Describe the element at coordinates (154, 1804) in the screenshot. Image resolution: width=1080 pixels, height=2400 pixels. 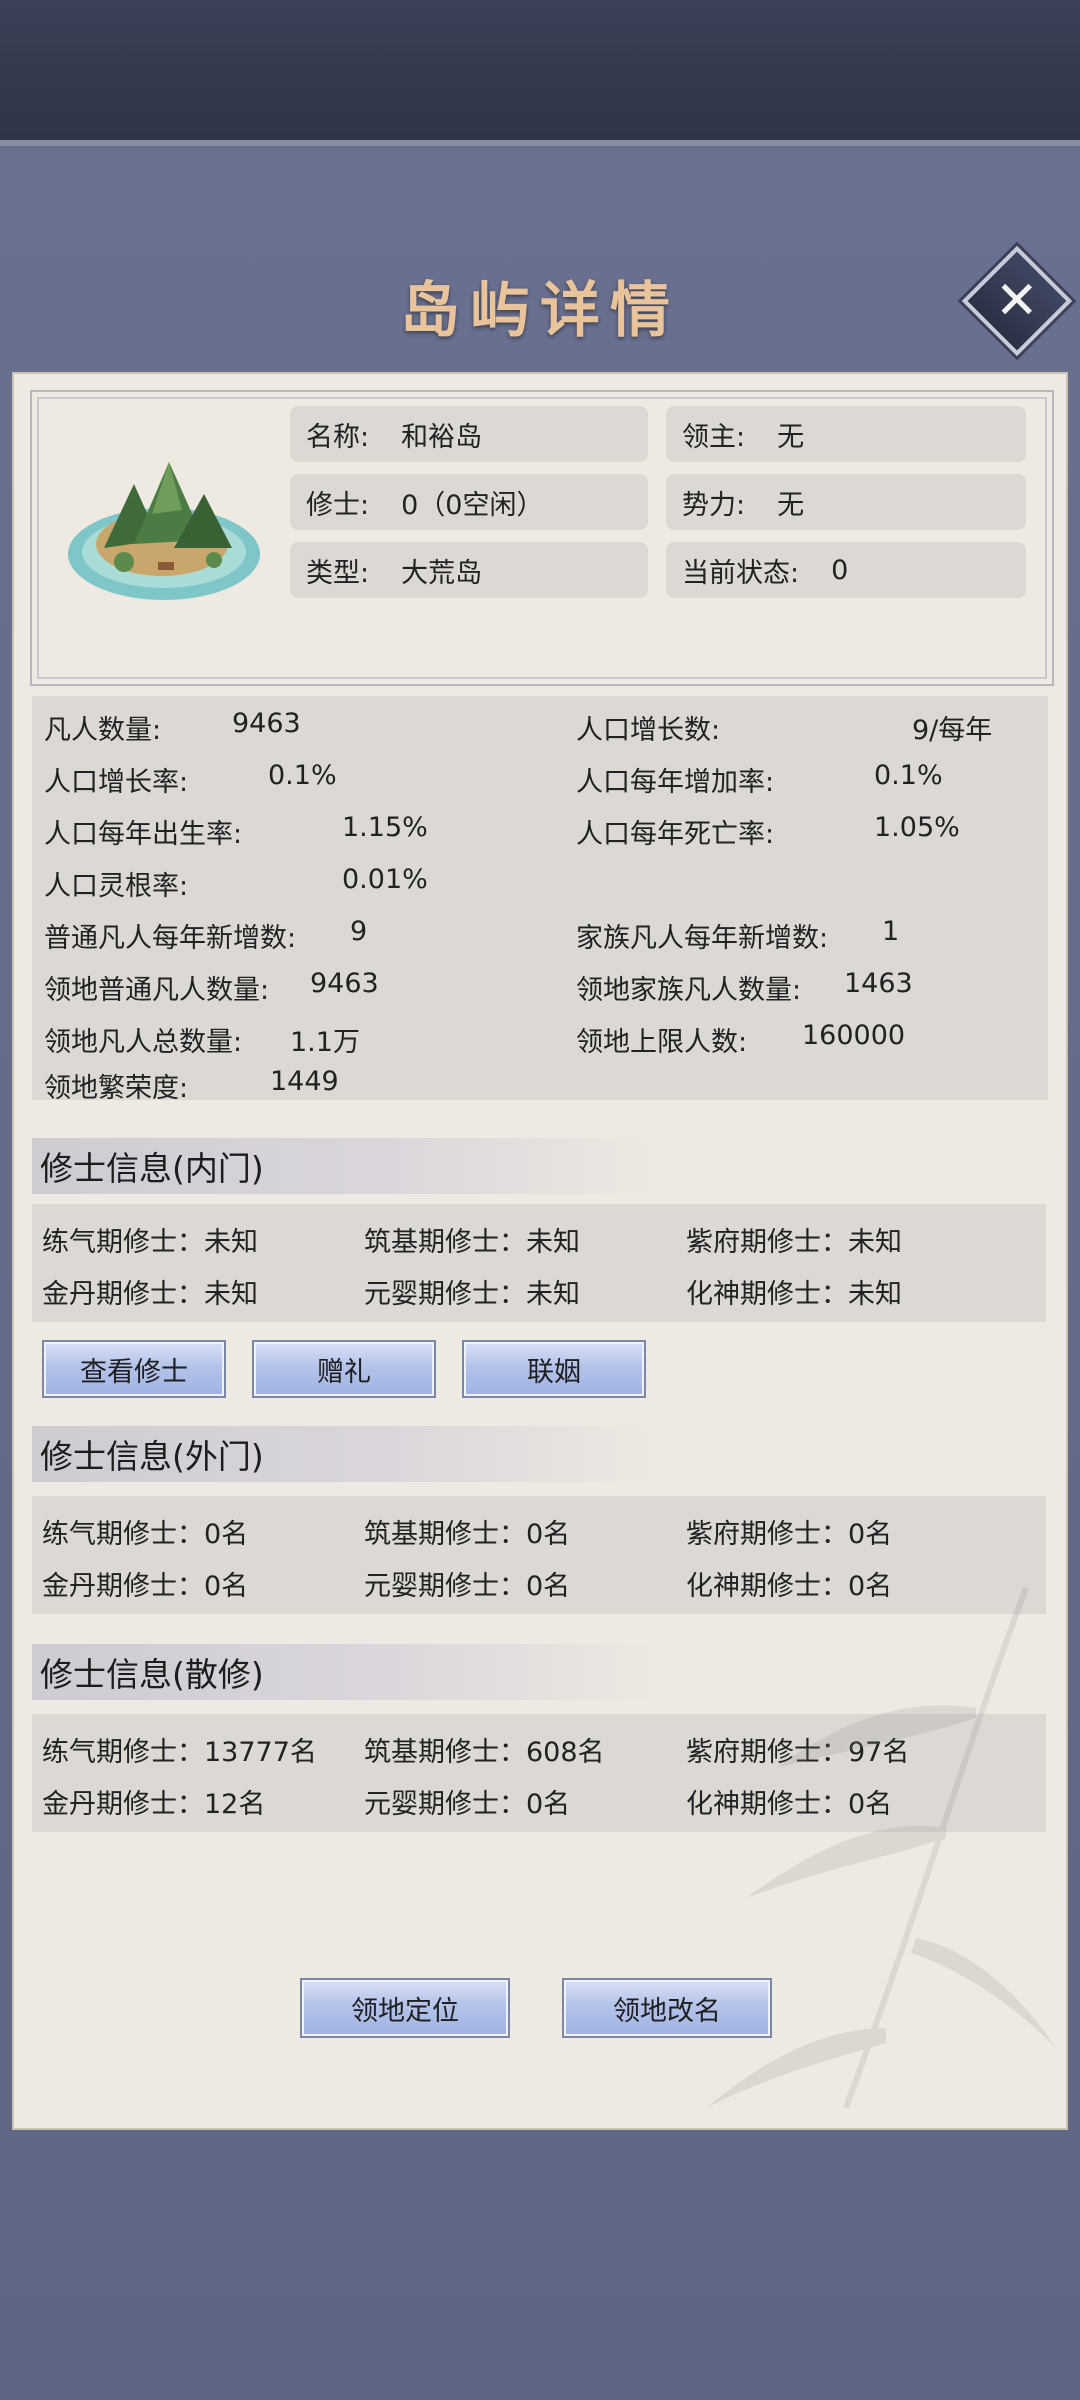
I see `loose-jindan: 金丹期修士：12名` at that location.